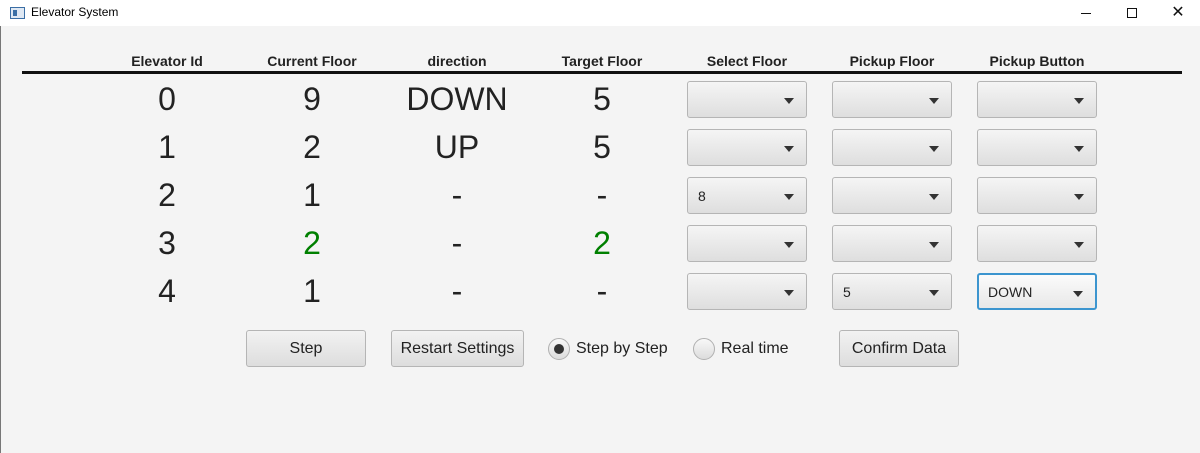 The height and width of the screenshot is (453, 1200). Describe the element at coordinates (559, 349) in the screenshot. I see `radio-selected-icon` at that location.